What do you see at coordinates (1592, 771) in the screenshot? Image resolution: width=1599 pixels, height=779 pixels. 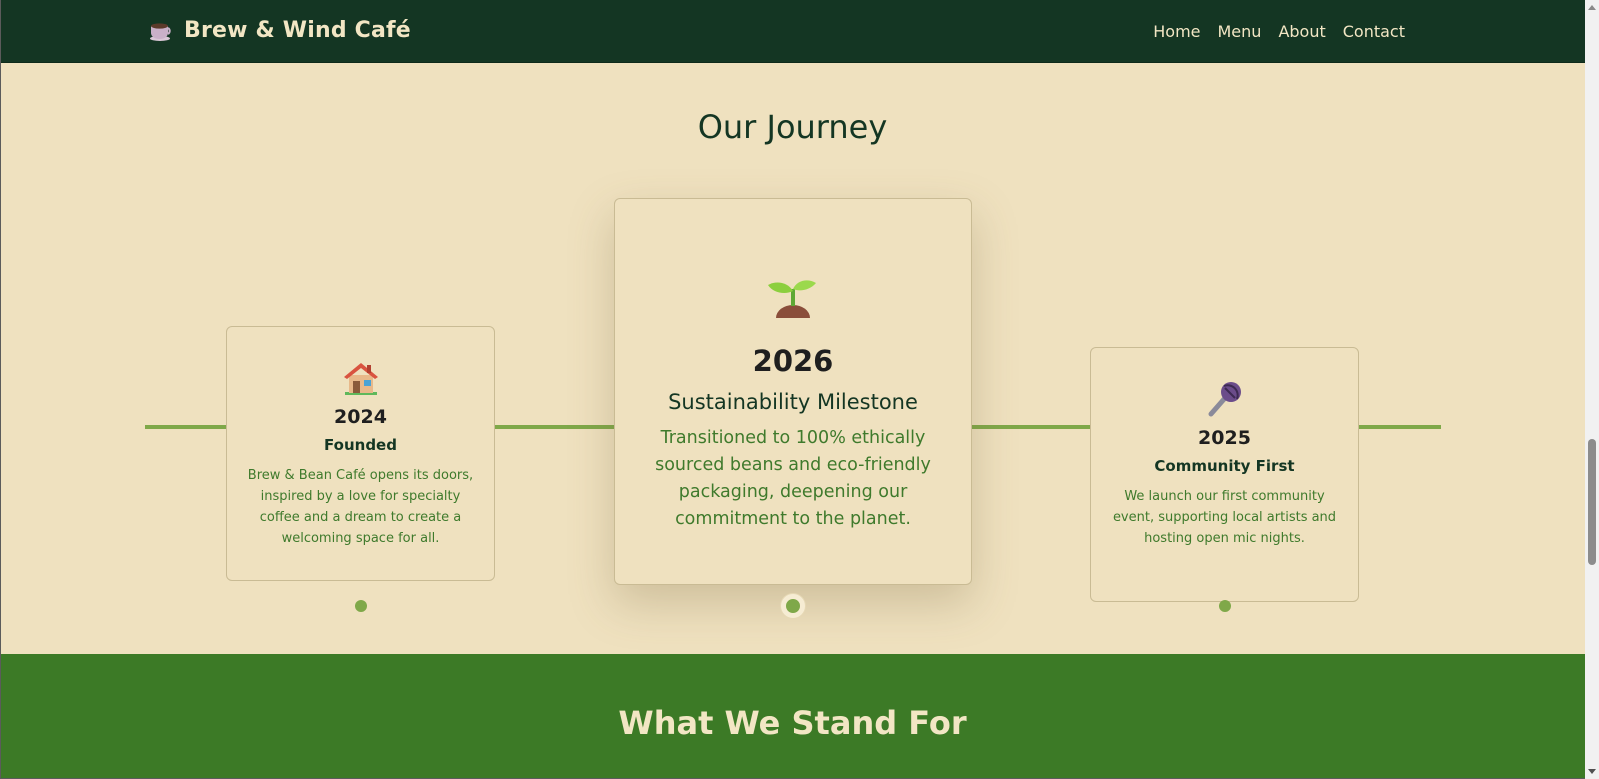 I see `scroll-down-arrow-icon` at bounding box center [1592, 771].